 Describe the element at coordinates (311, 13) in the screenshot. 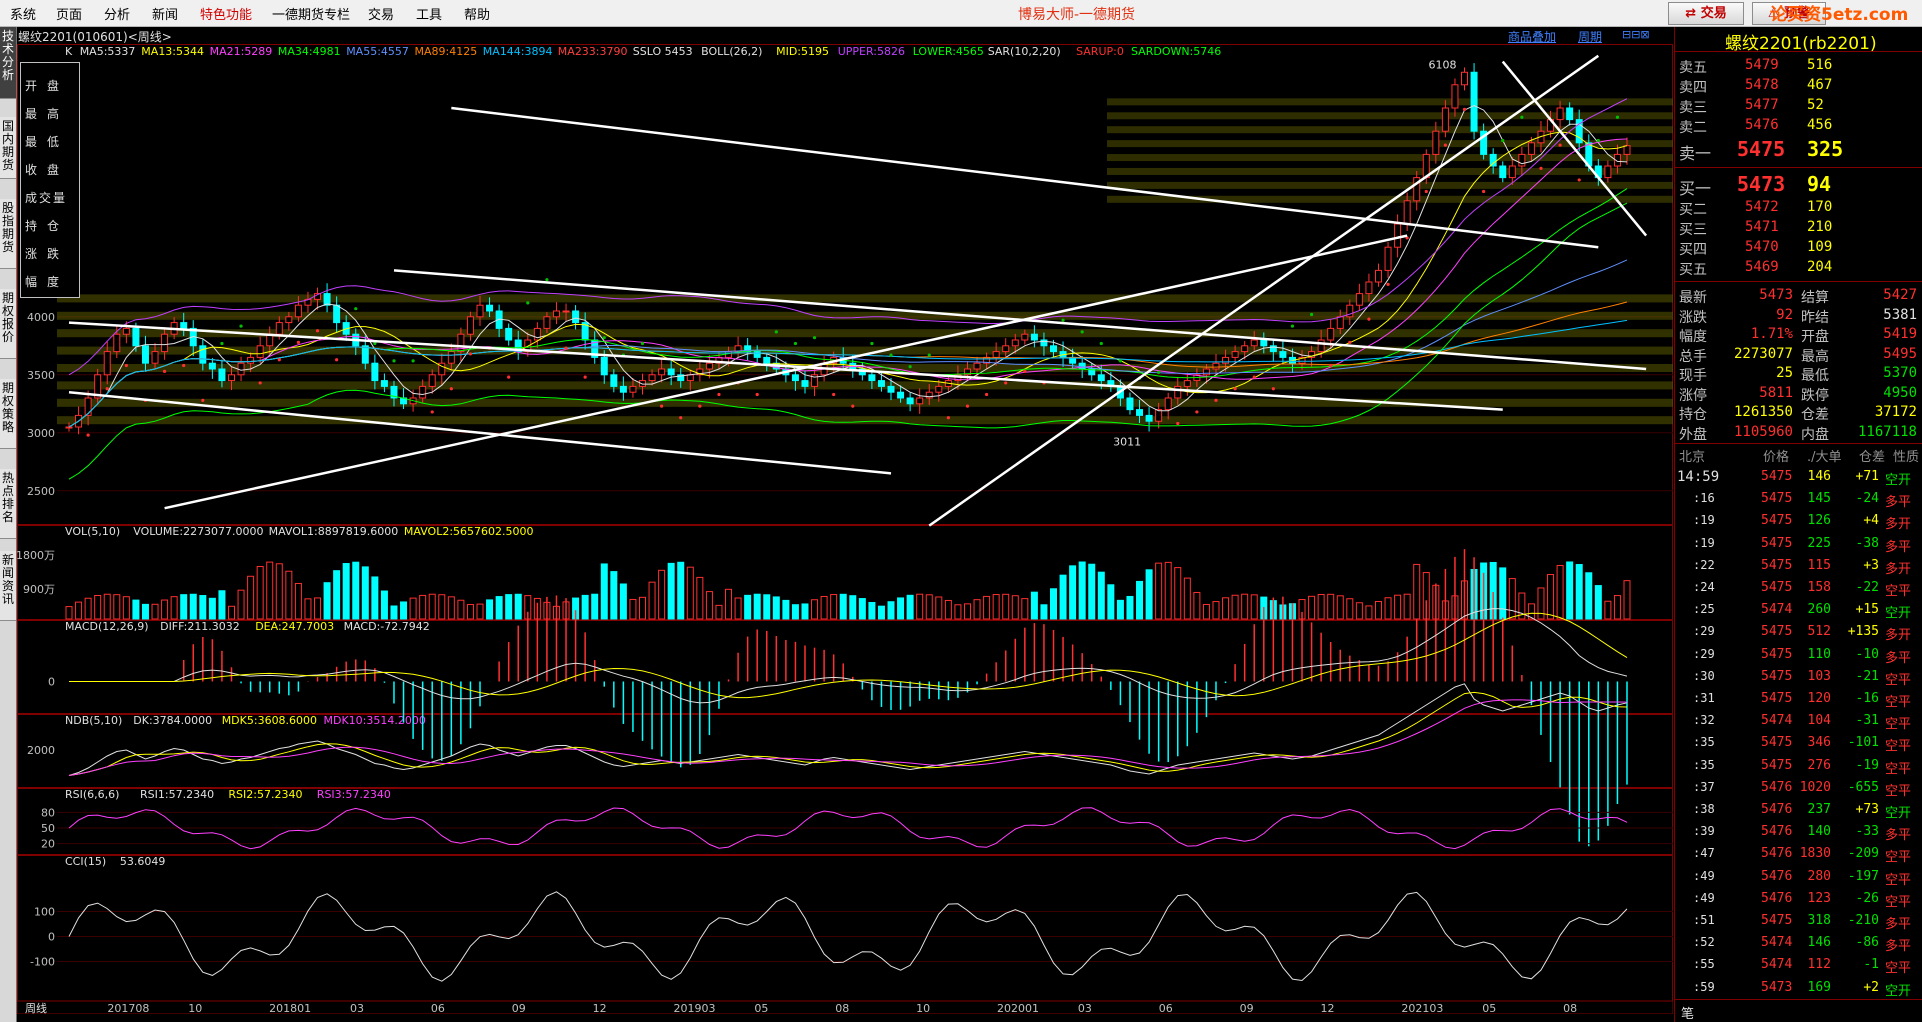

I see `menu-yide-column: 一德期货专栏` at that location.